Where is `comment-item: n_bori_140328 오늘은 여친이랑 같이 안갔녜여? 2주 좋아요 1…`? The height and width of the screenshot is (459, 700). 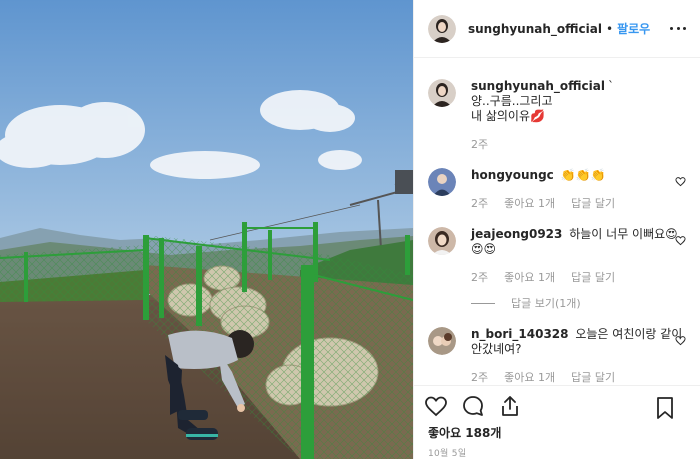
comment-item: n_bori_140328 오늘은 여친이랑 같이 안갔녜여? 2주 좋아요 1… is located at coordinates (557, 356).